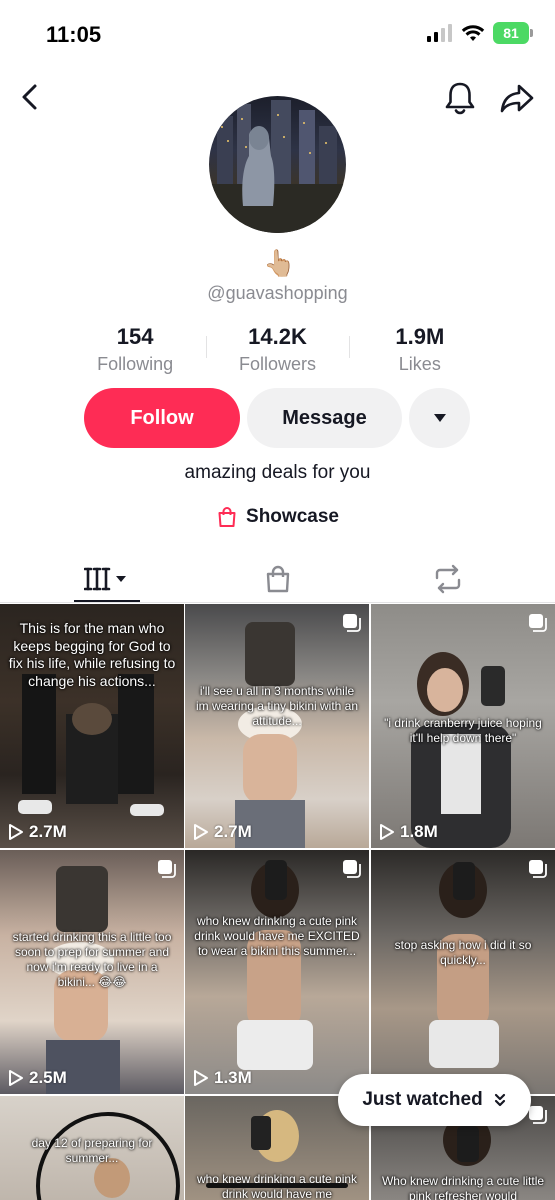 This screenshot has height=1200, width=555. I want to click on message-button: Message, so click(324, 418).